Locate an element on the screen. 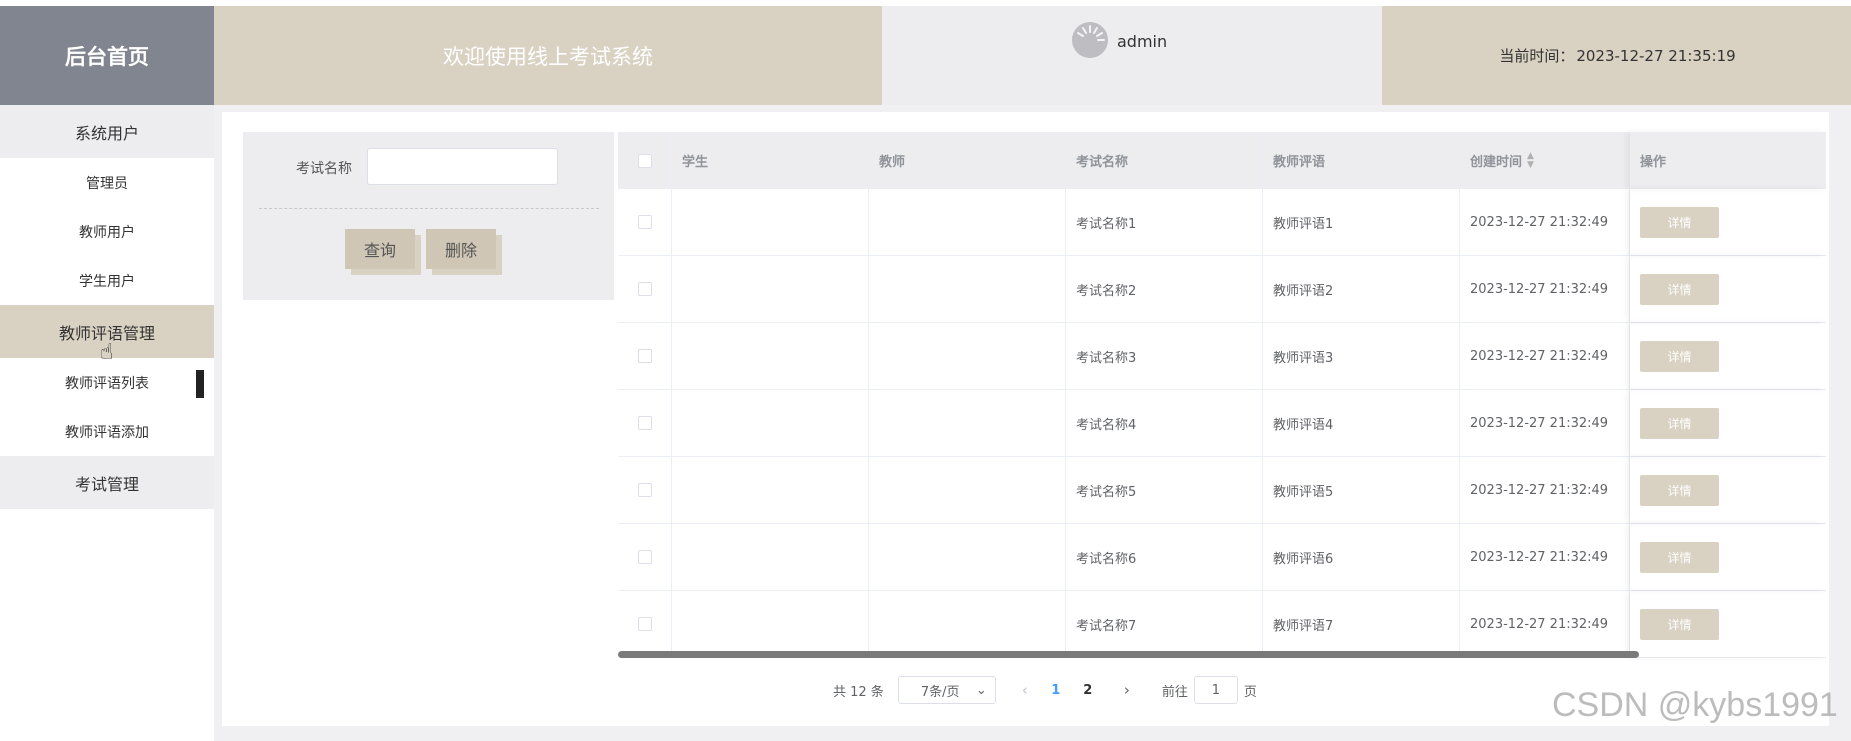  time-value: 2023-12-27 21:35:19 is located at coordinates (1656, 55).